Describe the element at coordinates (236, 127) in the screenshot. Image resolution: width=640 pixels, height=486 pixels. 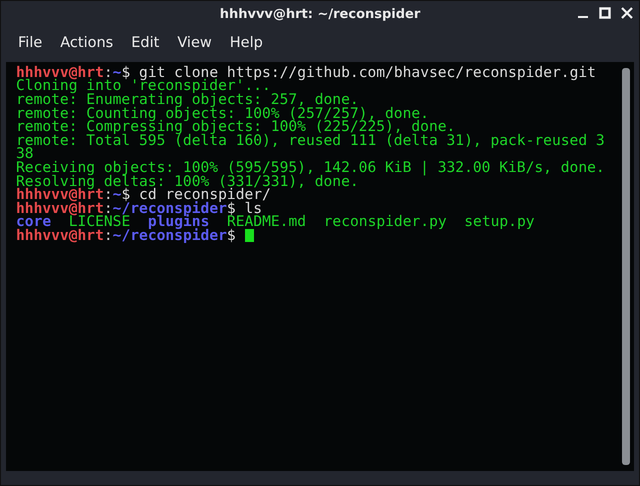
I see `output-text: remote: Compressing objects: 100% (225/225), done.` at that location.